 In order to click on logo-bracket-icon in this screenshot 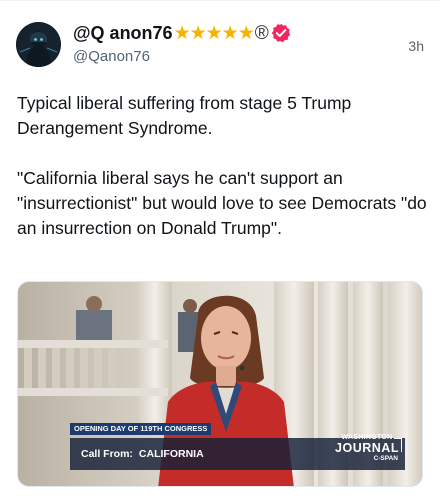, I will do `click(398, 445)`.